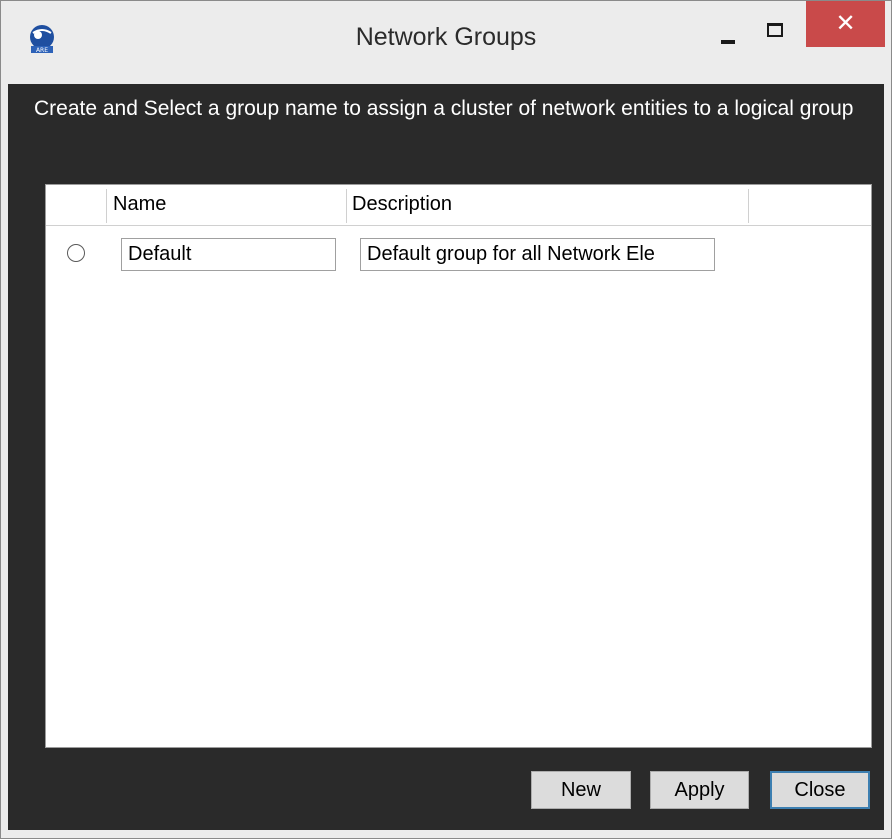 The image size is (892, 839). What do you see at coordinates (537, 254) in the screenshot?
I see `group-description-field: Default group for all Network Ele` at bounding box center [537, 254].